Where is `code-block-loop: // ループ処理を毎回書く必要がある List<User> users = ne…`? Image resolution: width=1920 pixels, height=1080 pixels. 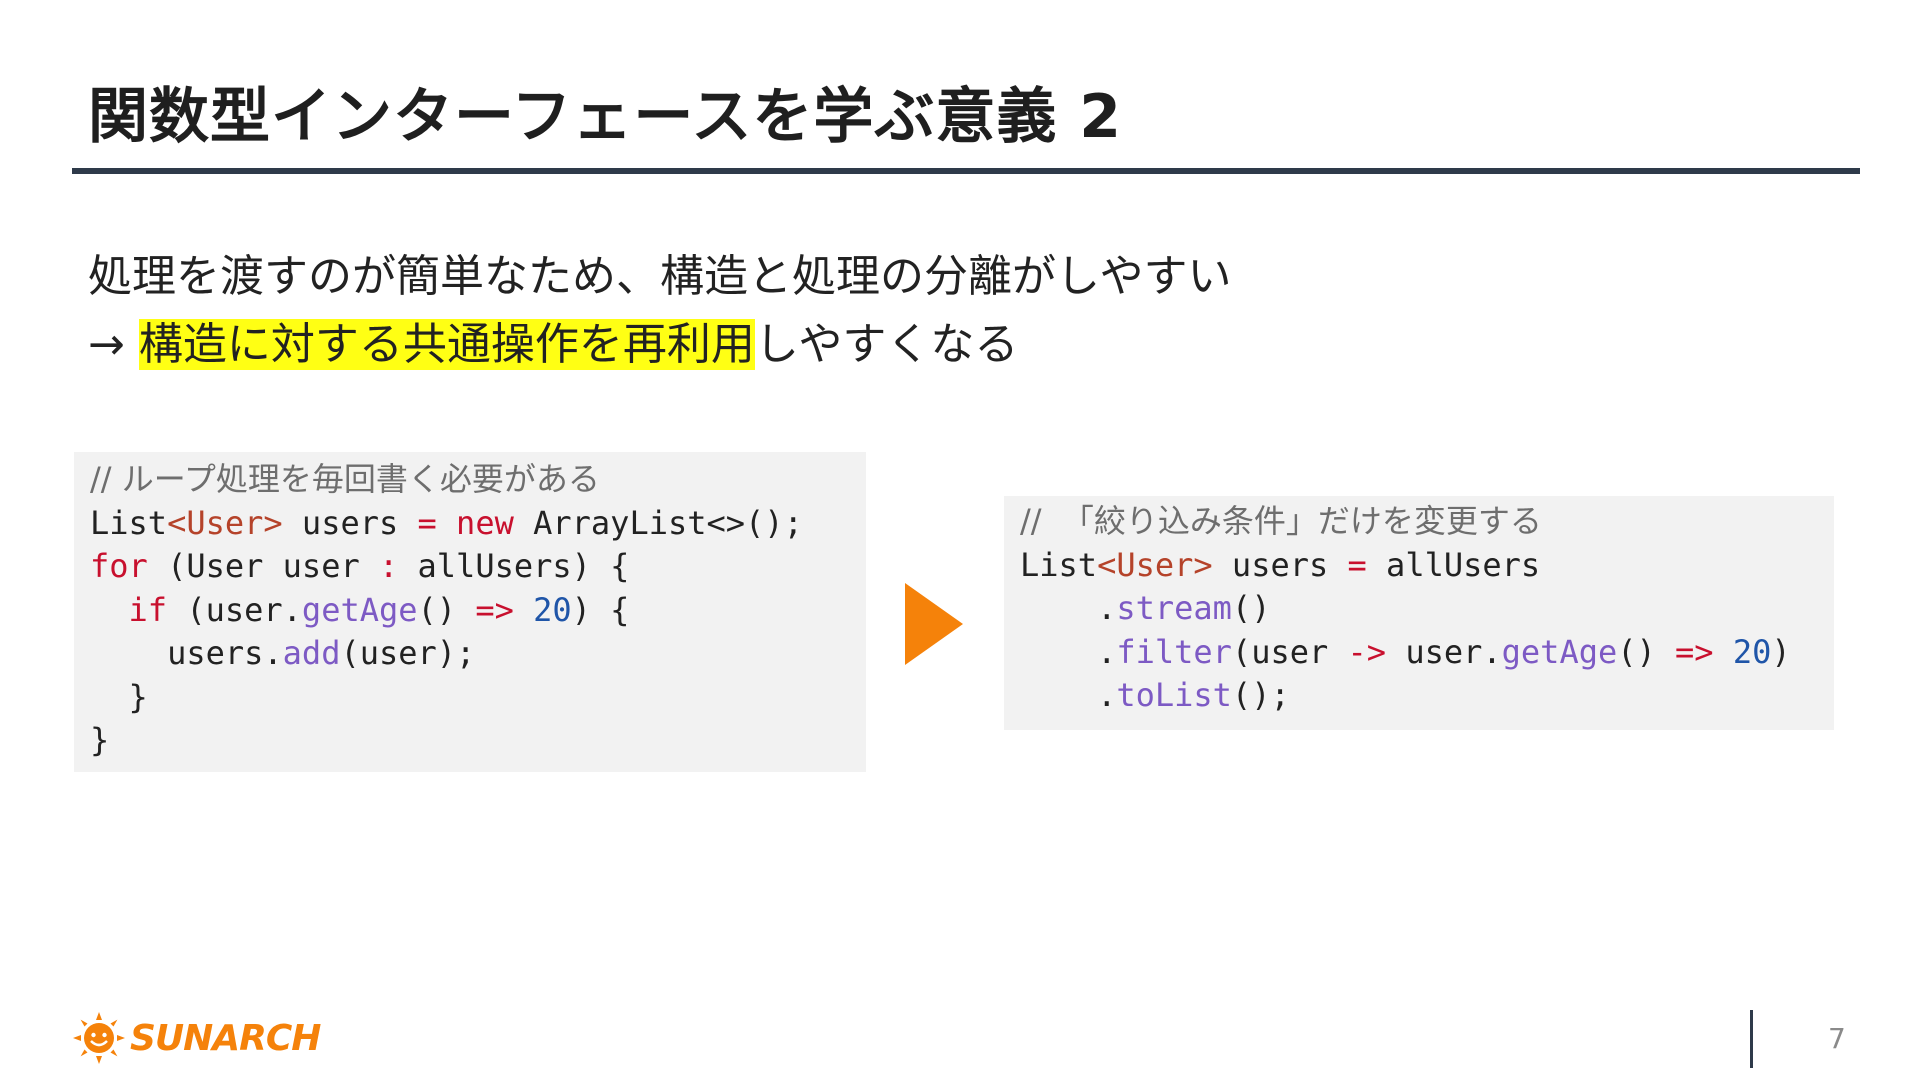
code-block-loop: // ループ処理を毎回書く必要がある List<User> users = ne… is located at coordinates (470, 612).